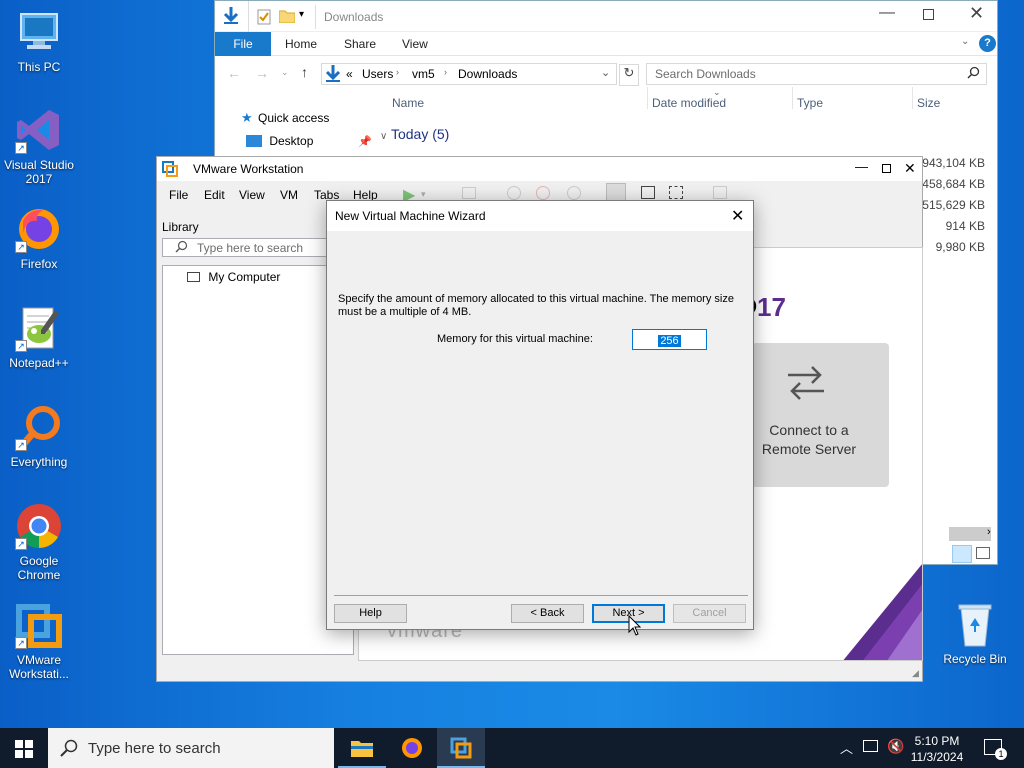  I want to click on tab-view: View, so click(415, 44).